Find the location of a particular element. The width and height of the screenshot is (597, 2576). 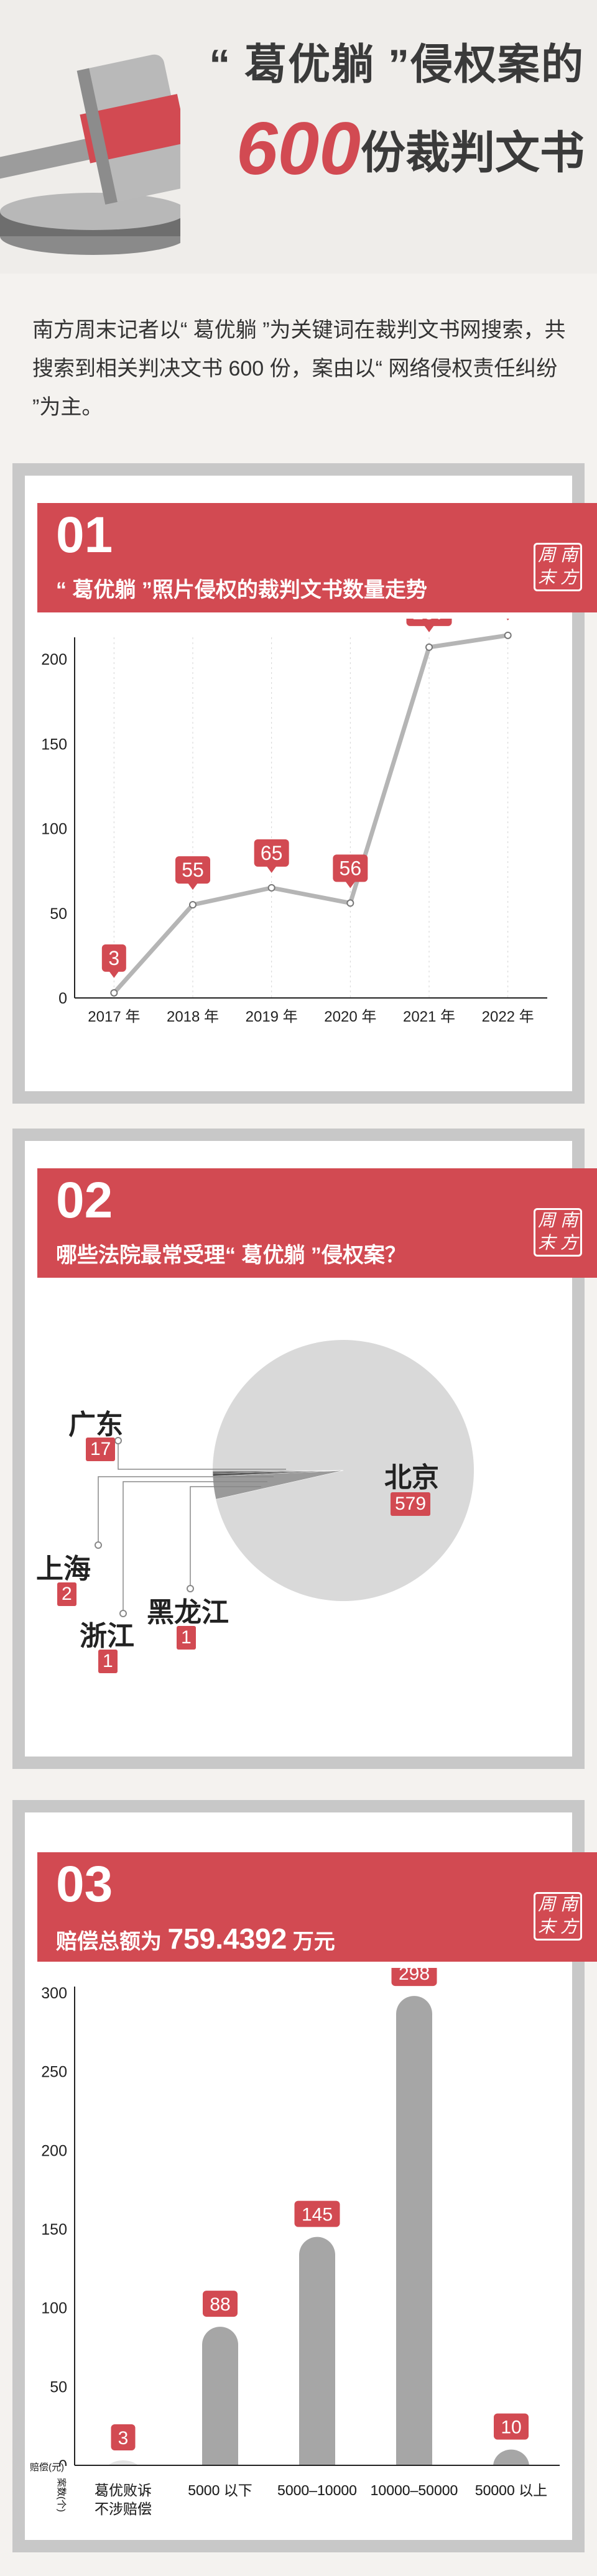

x-tick-label: 2020 年 is located at coordinates (350, 1017).